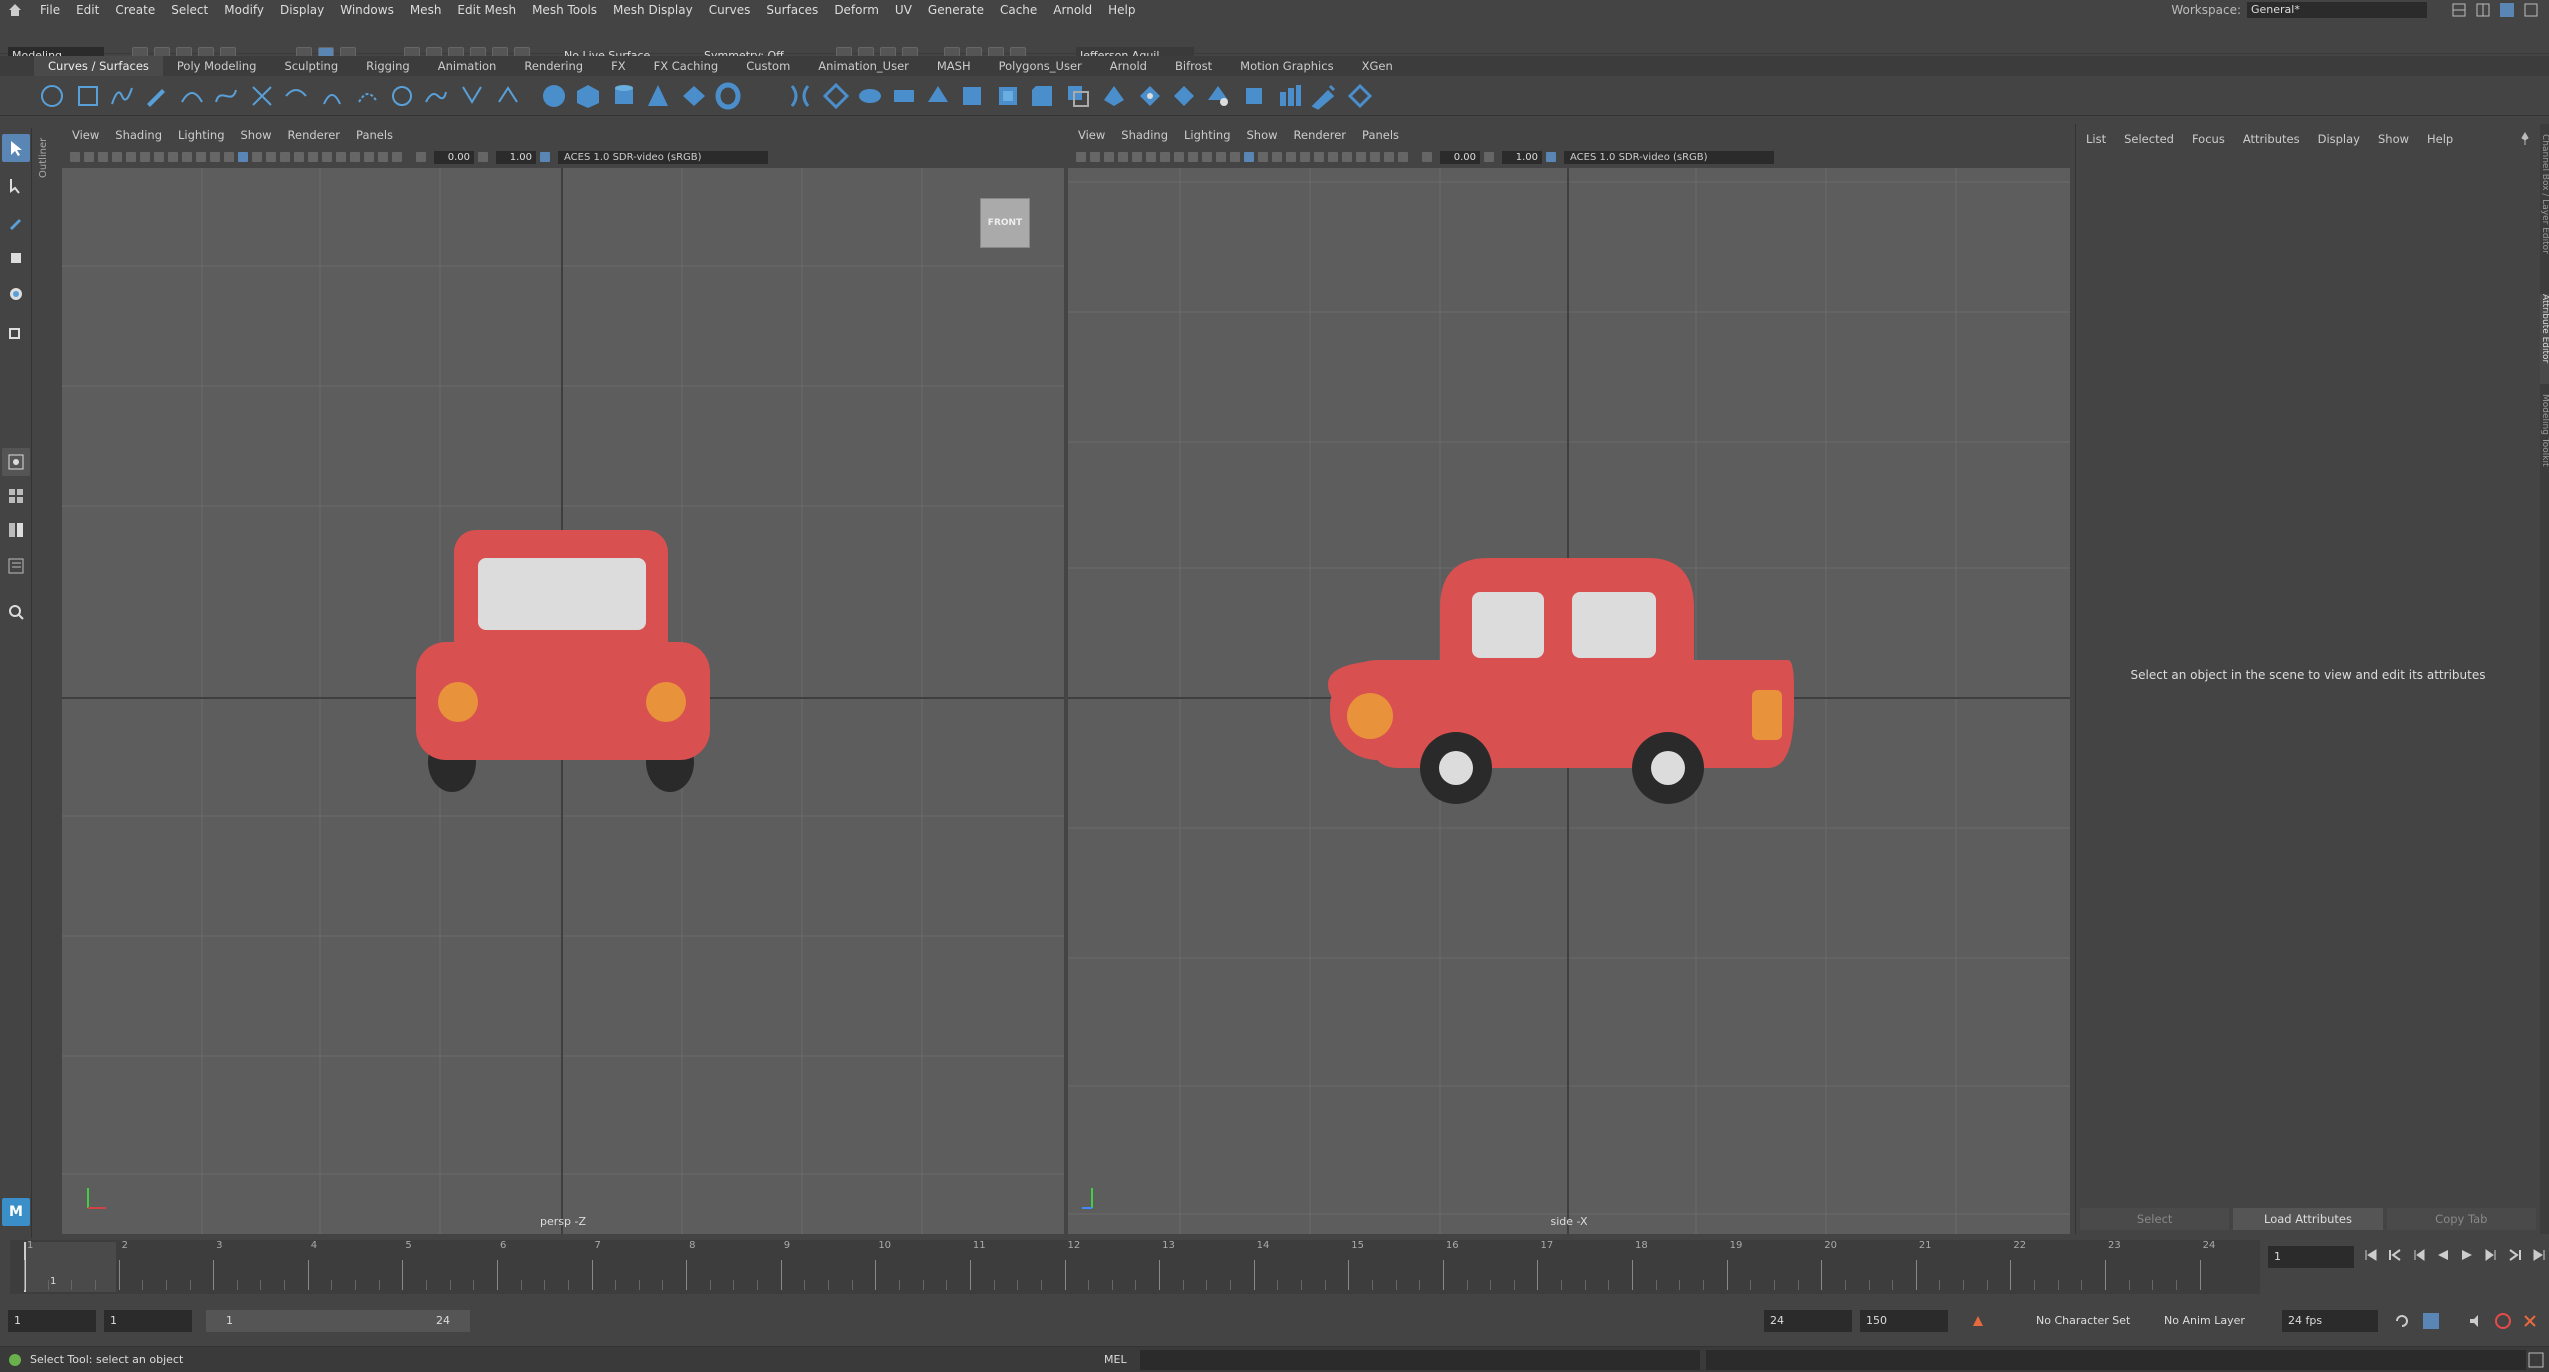 Image resolution: width=2549 pixels, height=1372 pixels. What do you see at coordinates (903, 10) in the screenshot?
I see `menu-uv: UV` at bounding box center [903, 10].